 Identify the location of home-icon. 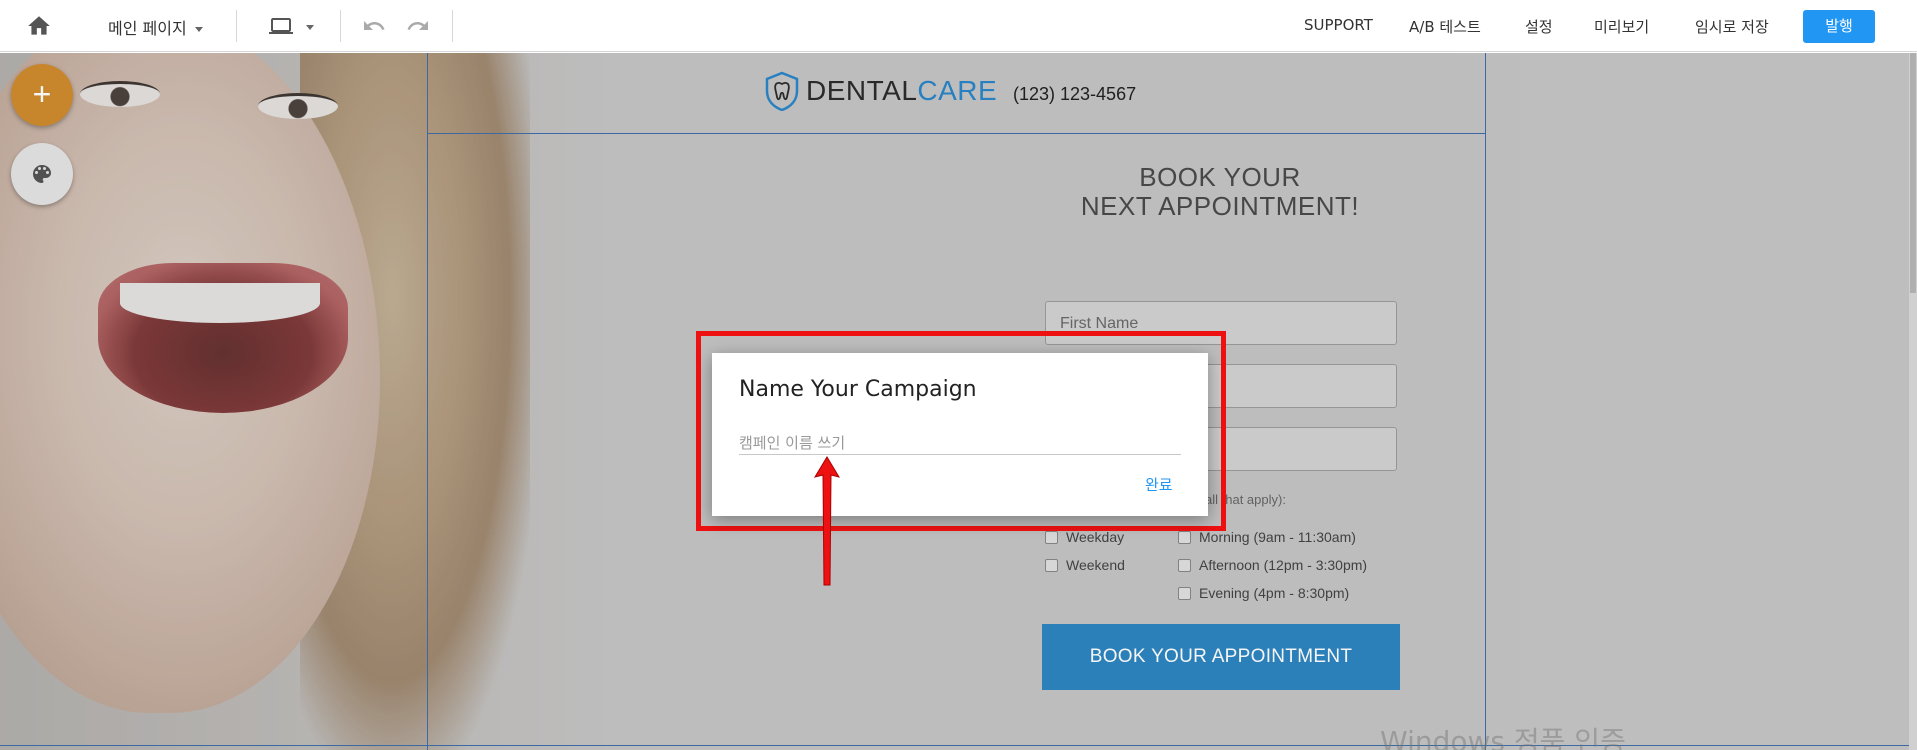
(39, 25).